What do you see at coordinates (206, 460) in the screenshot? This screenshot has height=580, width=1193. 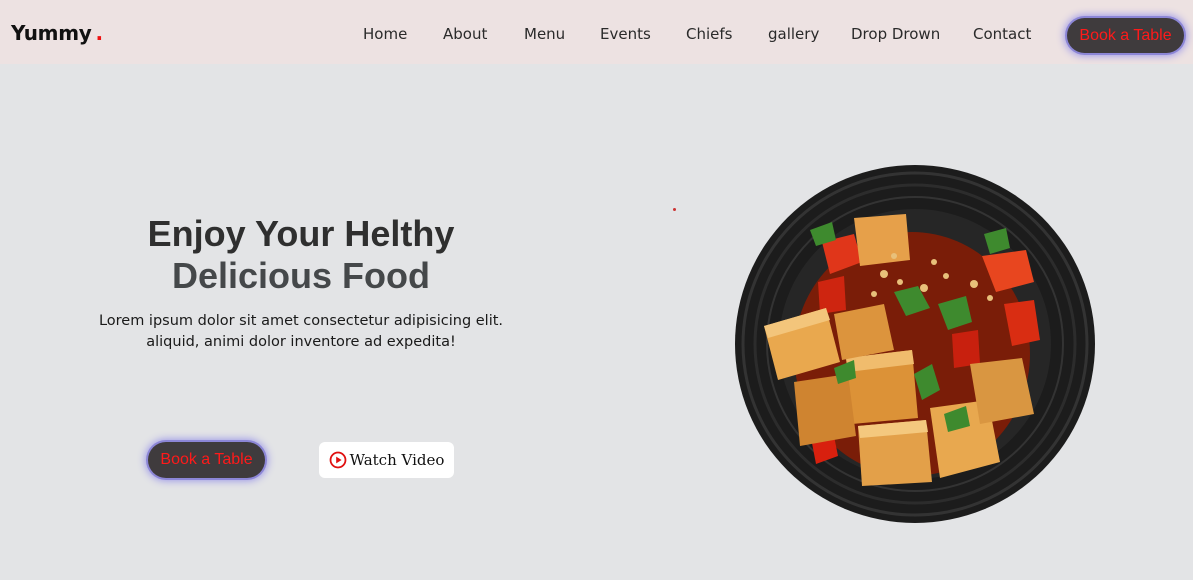 I see `book-table-button-hero: Book a Table` at bounding box center [206, 460].